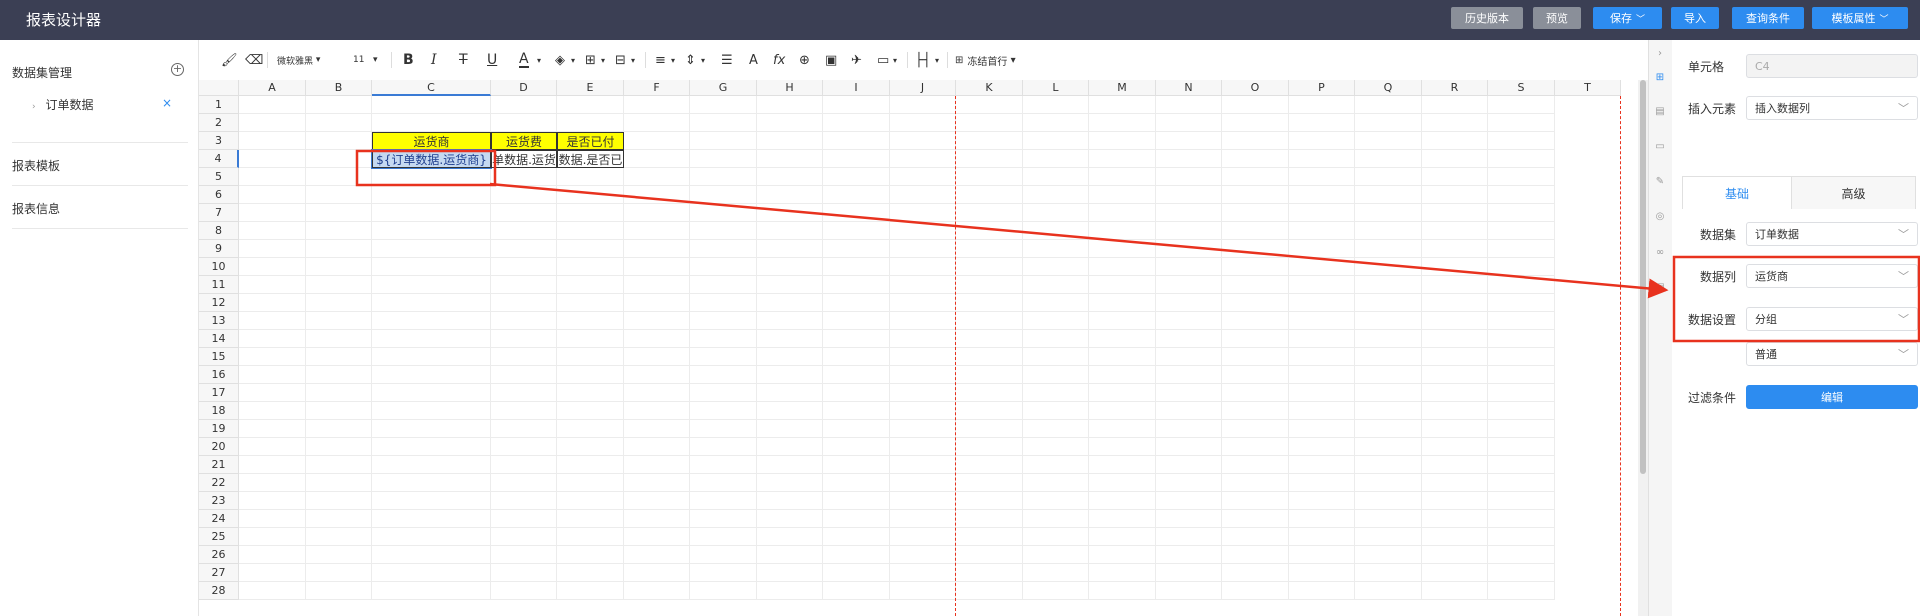  I want to click on column-header: L, so click(1056, 88).